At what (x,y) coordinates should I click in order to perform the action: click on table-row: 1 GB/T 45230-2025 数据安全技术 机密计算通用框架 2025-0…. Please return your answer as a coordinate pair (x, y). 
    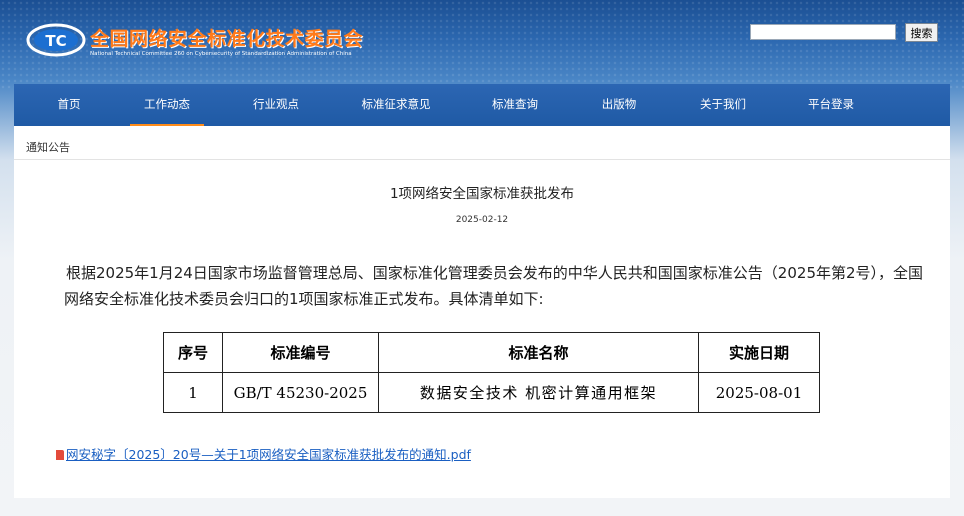
    Looking at the image, I should click on (491, 392).